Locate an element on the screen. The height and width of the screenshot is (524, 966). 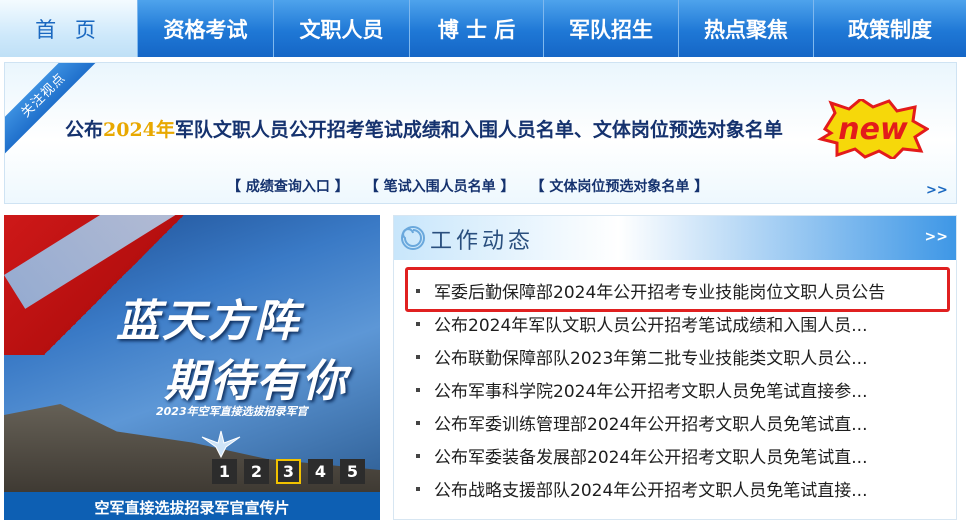
slide-dot-1: 1 is located at coordinates (224, 471).